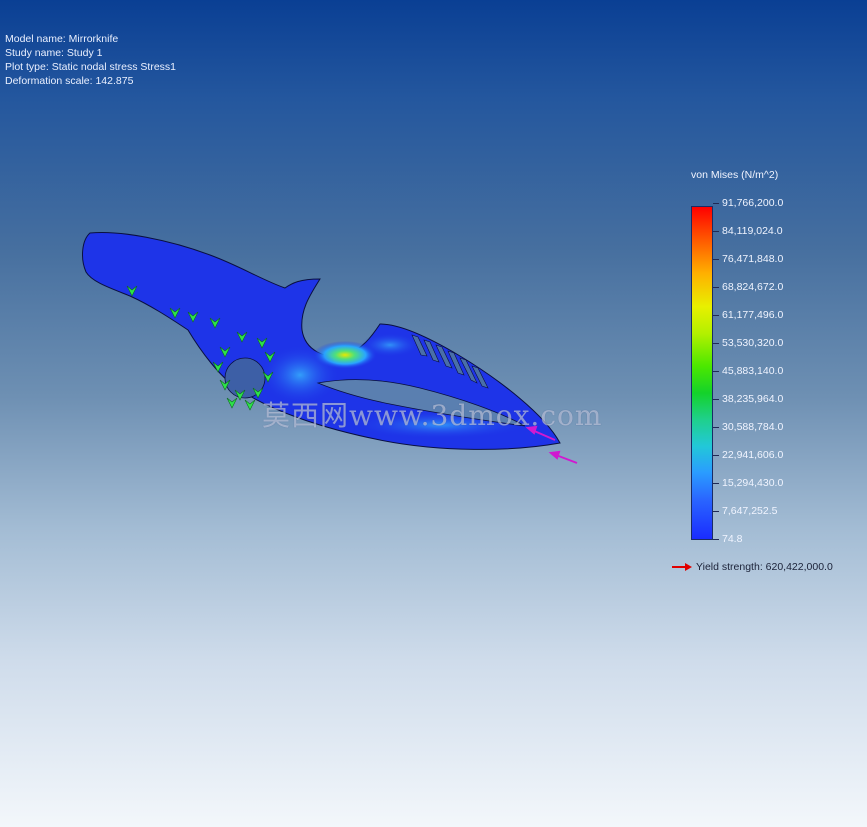 This screenshot has height=827, width=867. What do you see at coordinates (750, 511) in the screenshot?
I see `legend-tick-label: 7,647,252.5` at bounding box center [750, 511].